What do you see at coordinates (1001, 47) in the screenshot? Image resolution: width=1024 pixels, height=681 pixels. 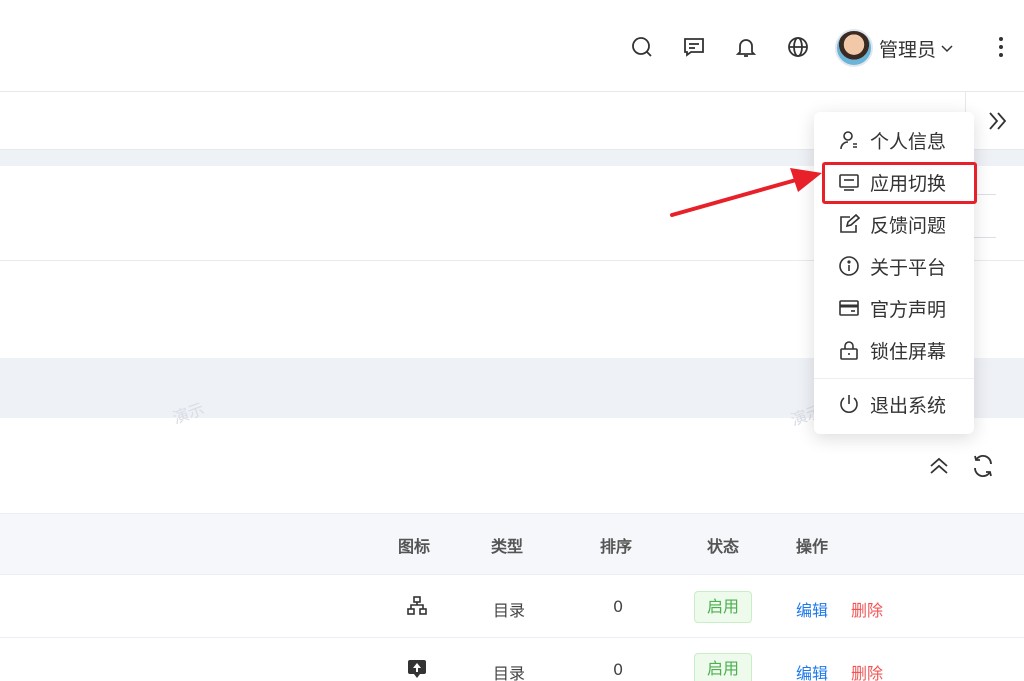 I see `more-vertical-icon` at bounding box center [1001, 47].